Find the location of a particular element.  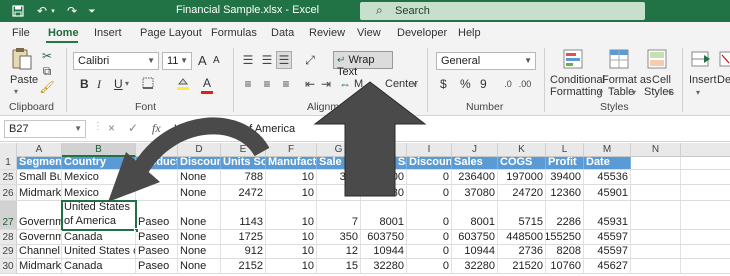

insert-cells-icon is located at coordinates (701, 59).